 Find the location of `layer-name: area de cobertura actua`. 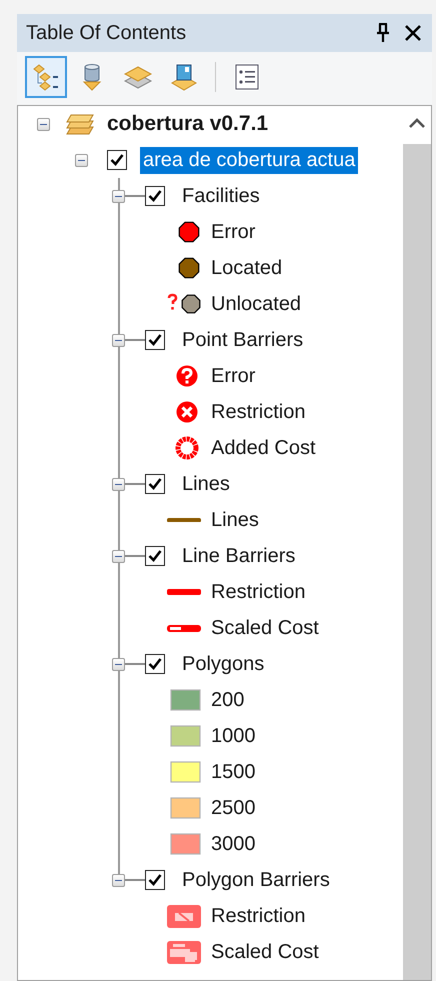

layer-name: area de cobertura actua is located at coordinates (249, 160).